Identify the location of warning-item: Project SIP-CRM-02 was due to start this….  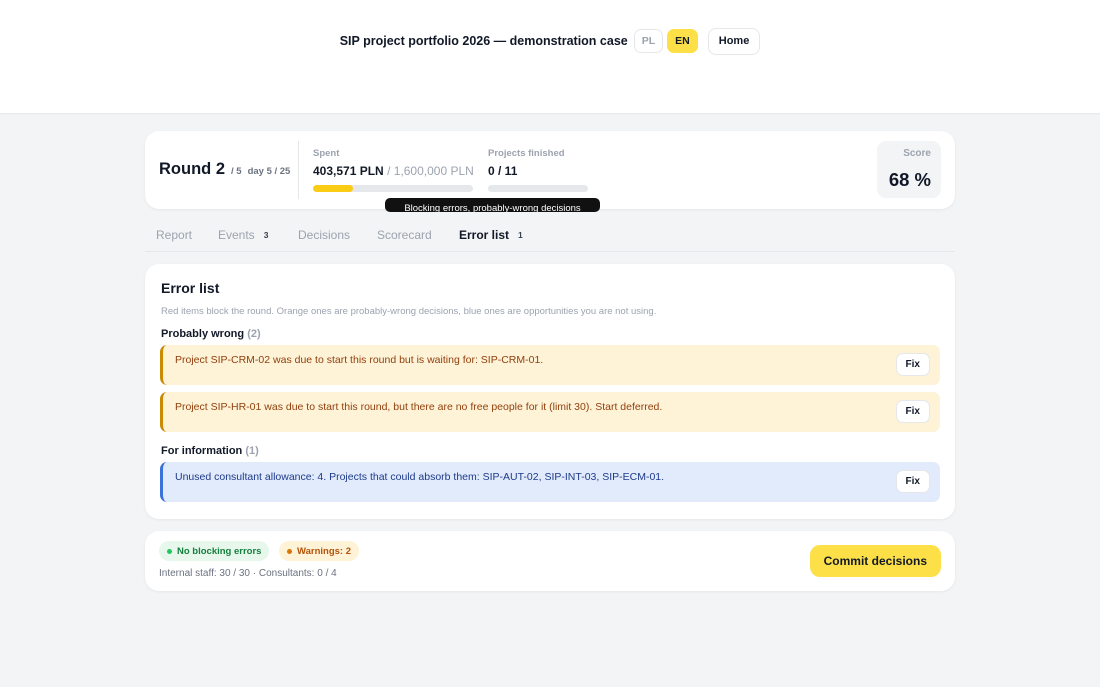
(550, 365).